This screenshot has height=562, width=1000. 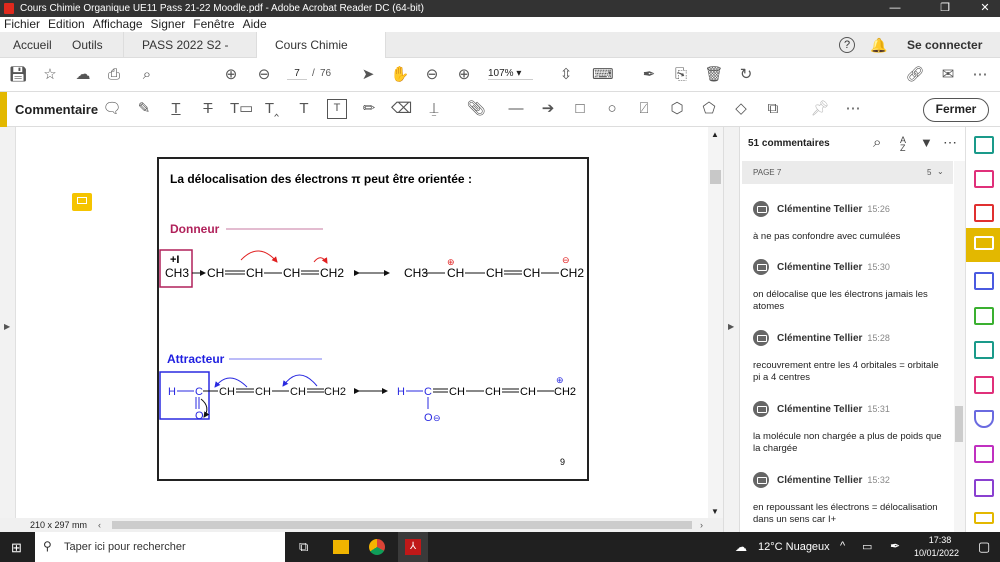 What do you see at coordinates (926, 142) in the screenshot?
I see `filter-icon: ▼` at bounding box center [926, 142].